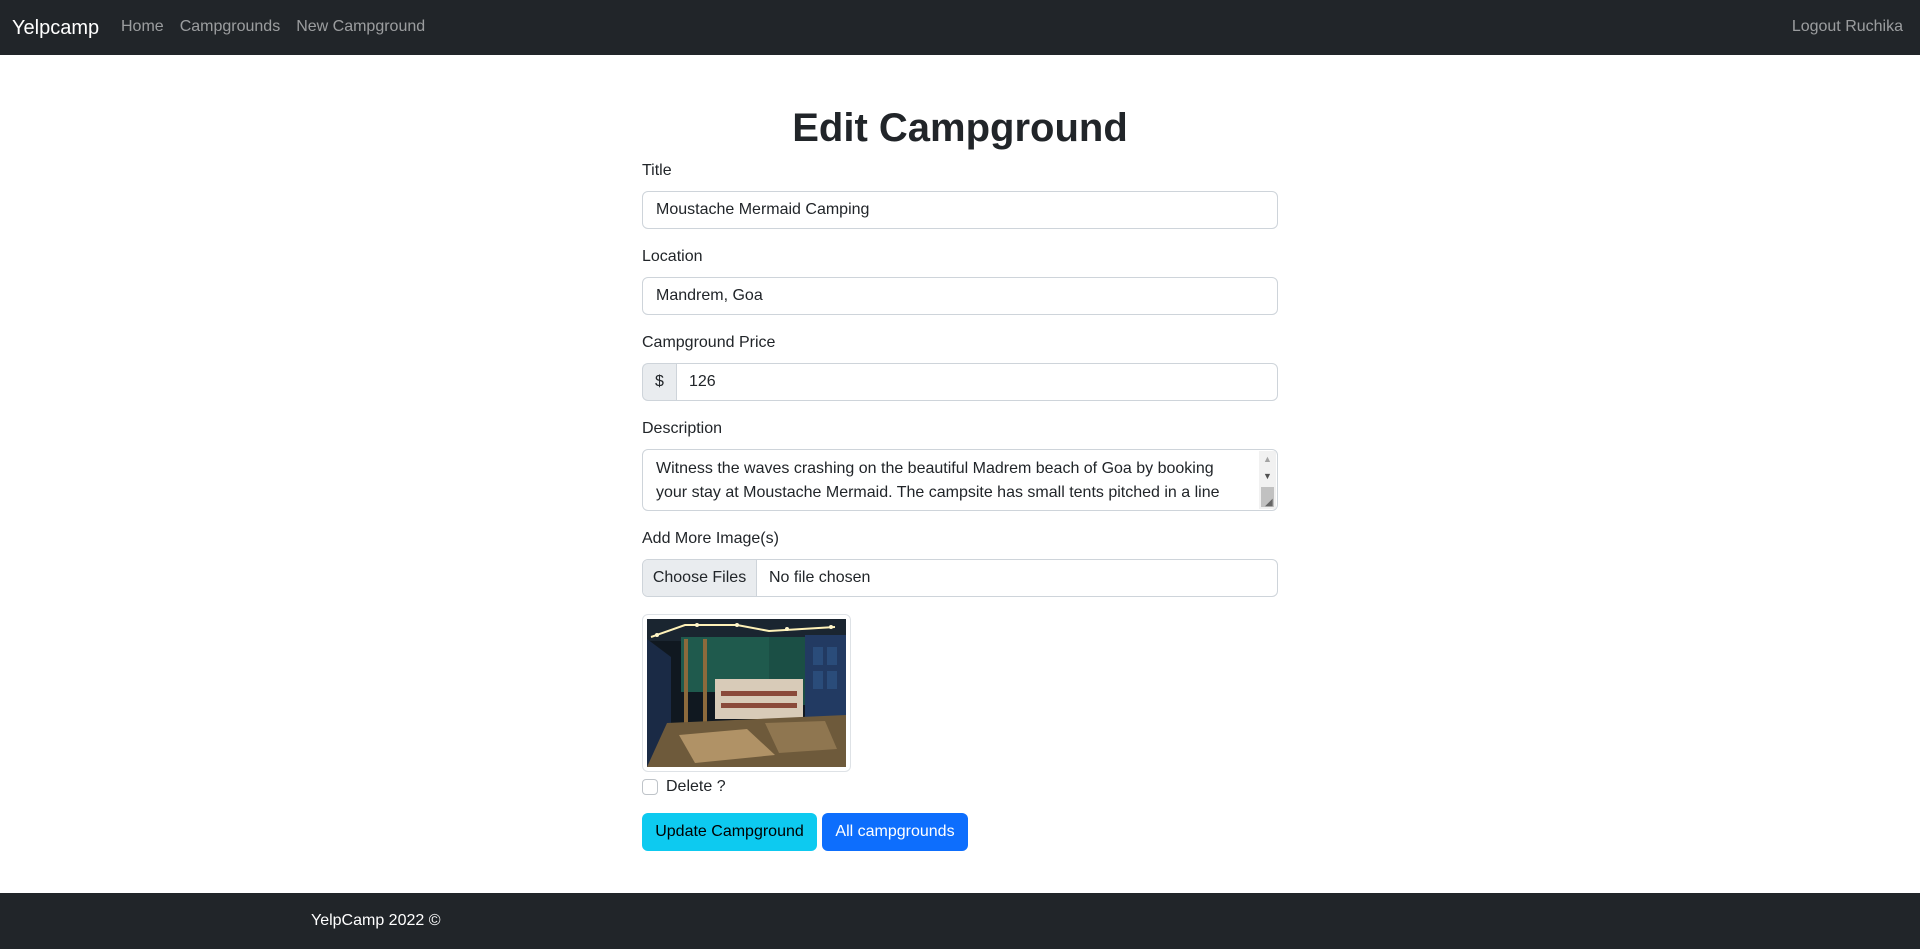 The image size is (1920, 949). I want to click on image-file-input: Choose Files No file chosen, so click(960, 578).